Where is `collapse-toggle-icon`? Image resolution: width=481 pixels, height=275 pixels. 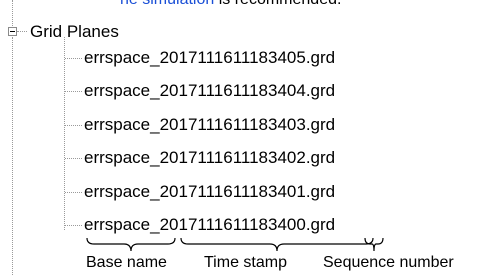
collapse-toggle-icon is located at coordinates (12, 31).